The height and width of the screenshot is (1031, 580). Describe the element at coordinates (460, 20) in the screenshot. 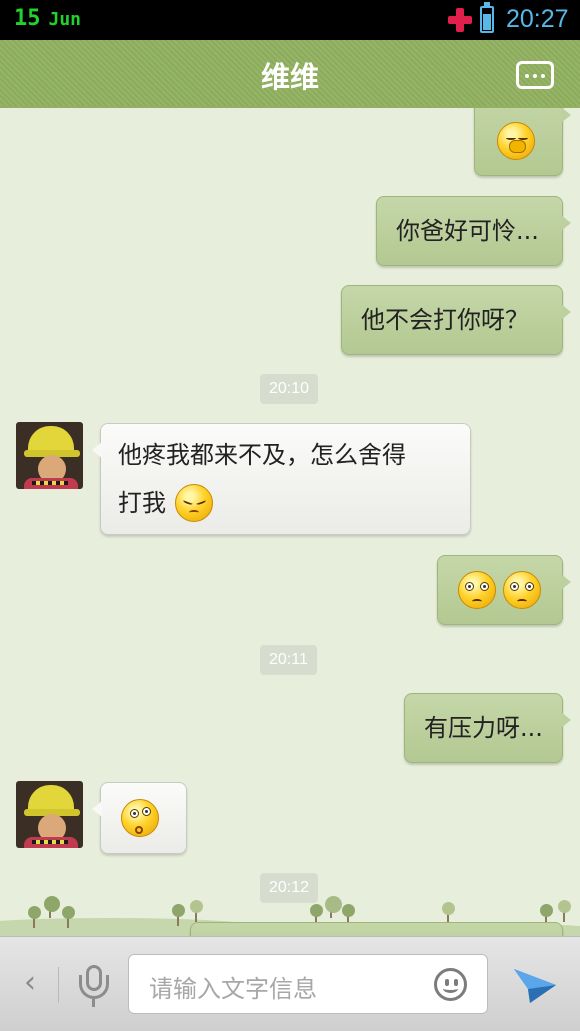

I see `medical-cross-icon` at that location.